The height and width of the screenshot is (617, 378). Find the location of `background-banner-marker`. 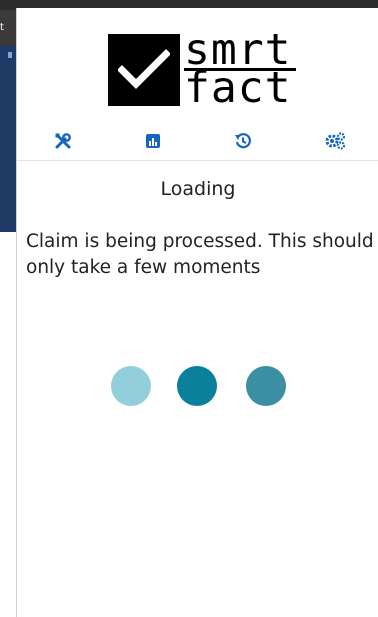

background-banner-marker is located at coordinates (10, 55).